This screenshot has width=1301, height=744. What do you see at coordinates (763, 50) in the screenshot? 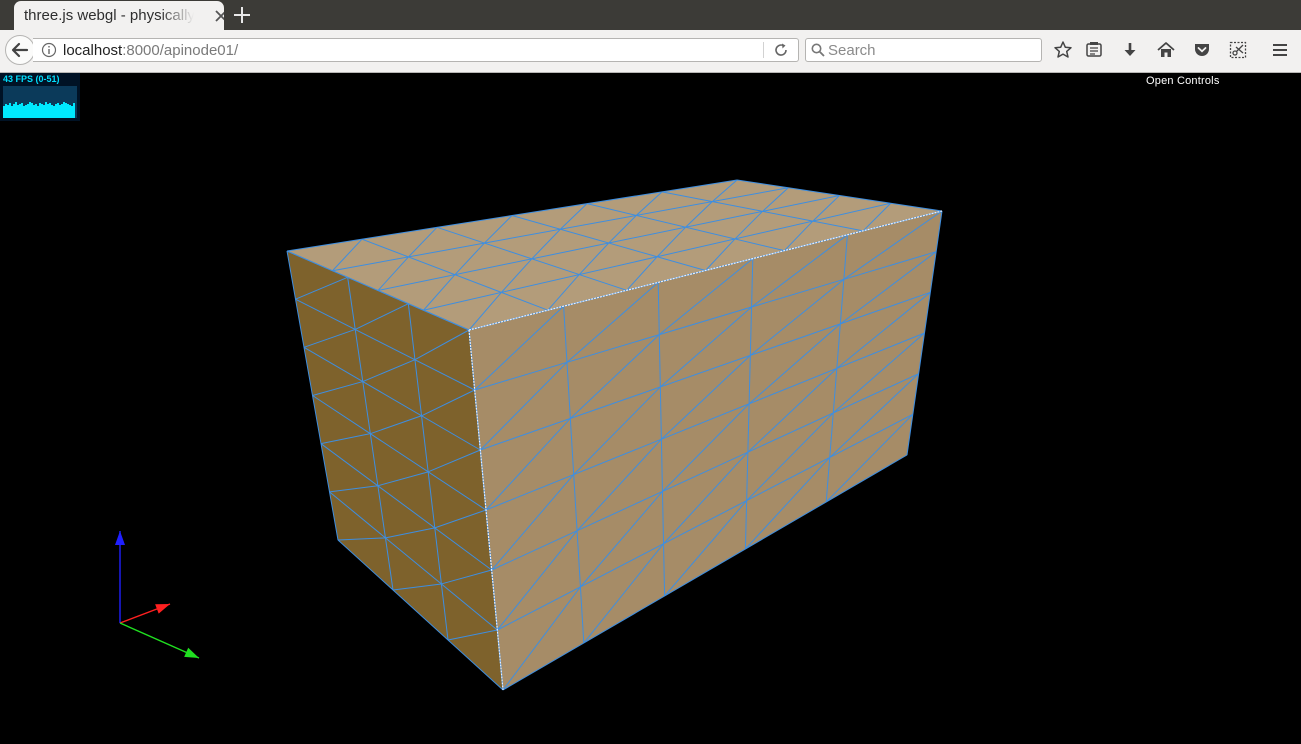
I see `separator` at bounding box center [763, 50].